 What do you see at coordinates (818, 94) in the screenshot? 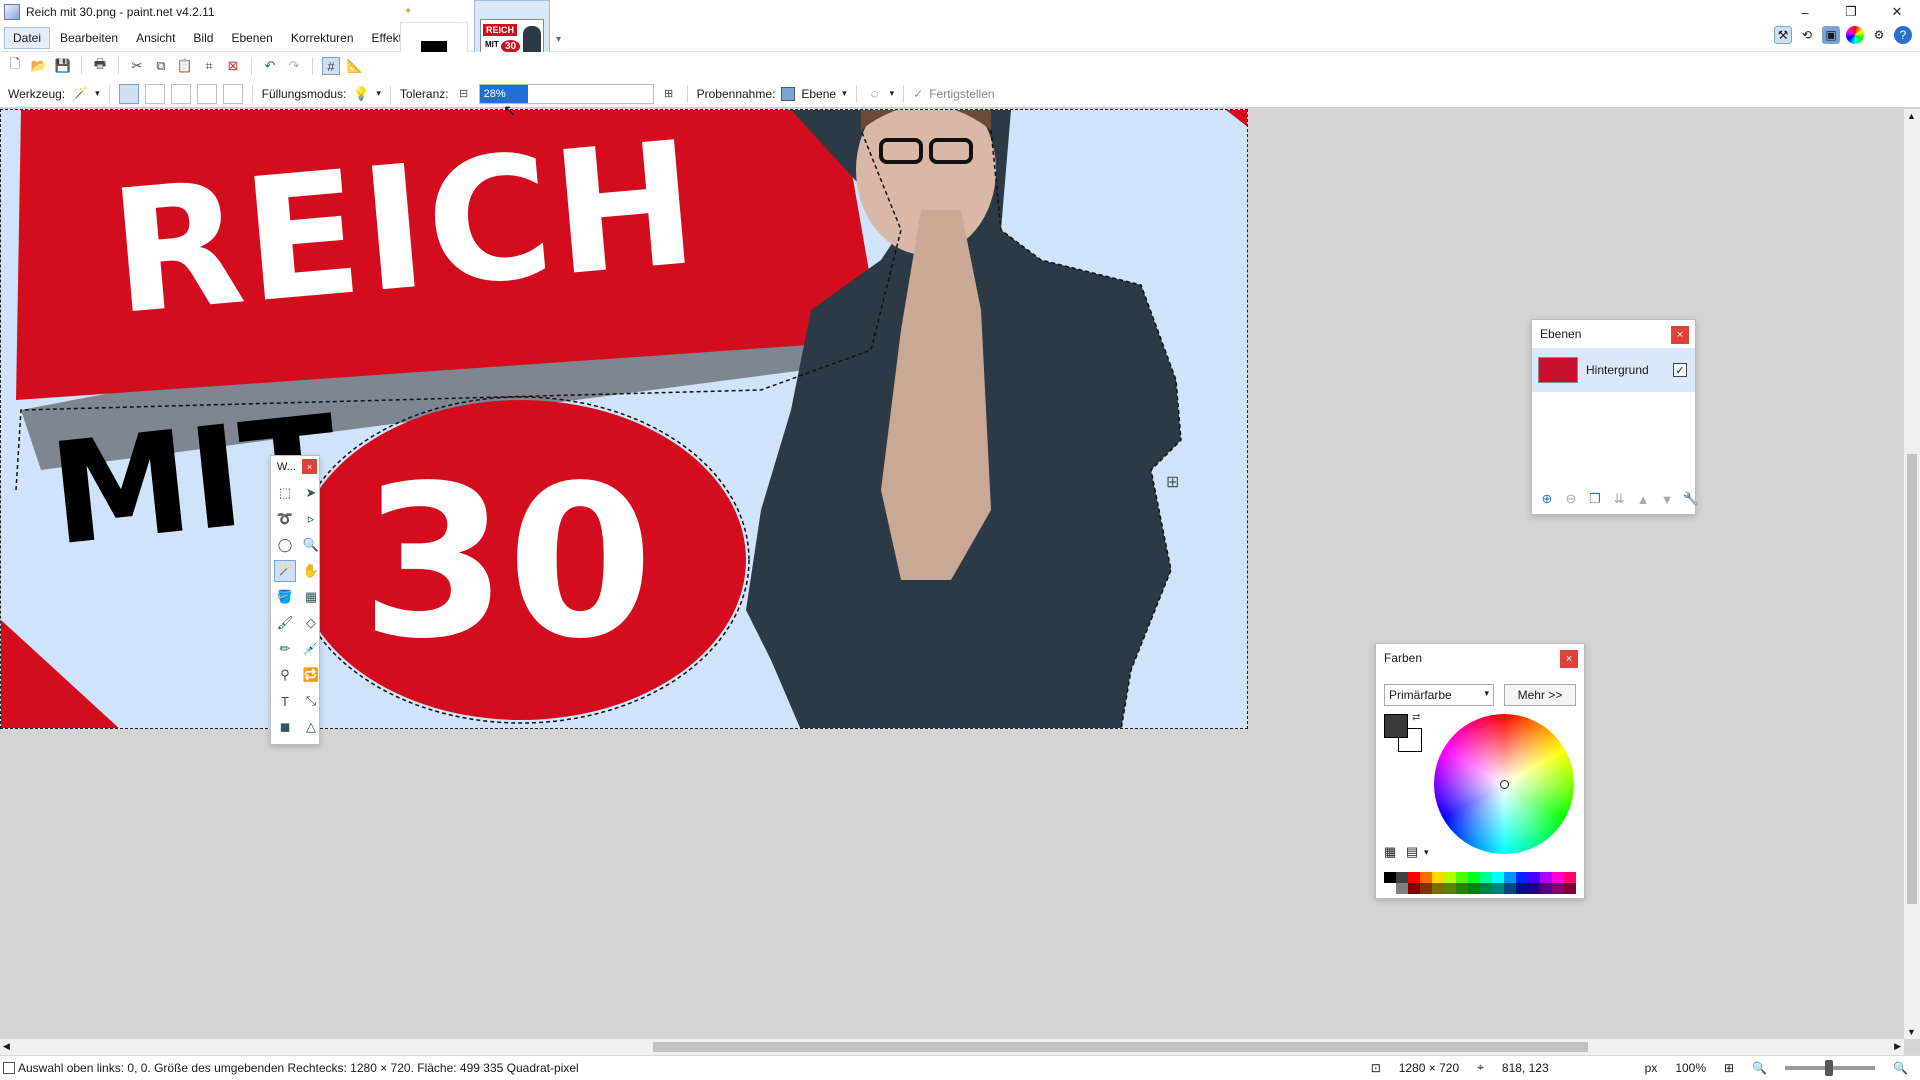
I see `sampling-value: Ebene` at bounding box center [818, 94].